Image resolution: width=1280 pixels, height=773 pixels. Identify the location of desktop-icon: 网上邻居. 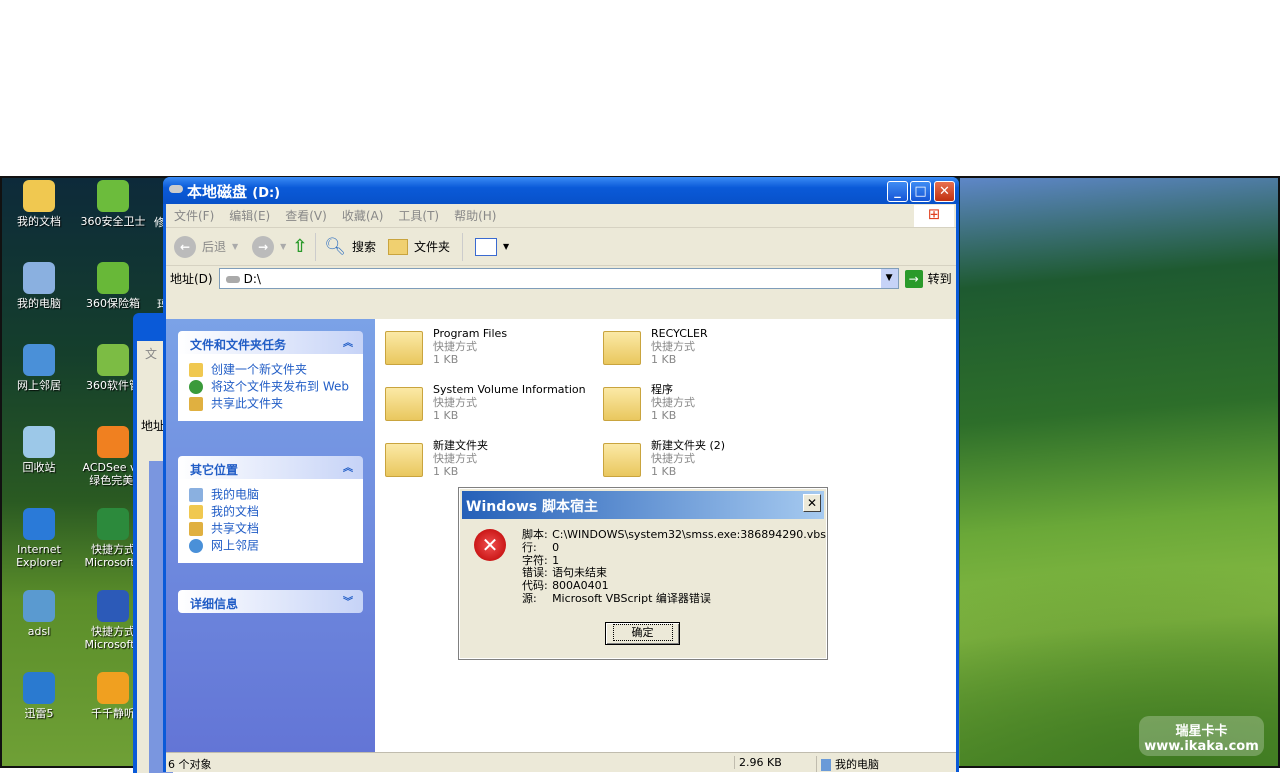
(39, 368).